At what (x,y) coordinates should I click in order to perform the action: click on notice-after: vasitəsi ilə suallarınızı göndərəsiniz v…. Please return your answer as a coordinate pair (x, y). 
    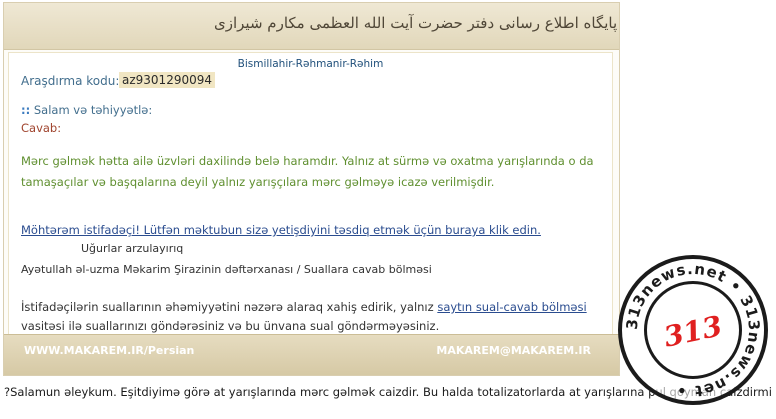
    Looking at the image, I should click on (230, 326).